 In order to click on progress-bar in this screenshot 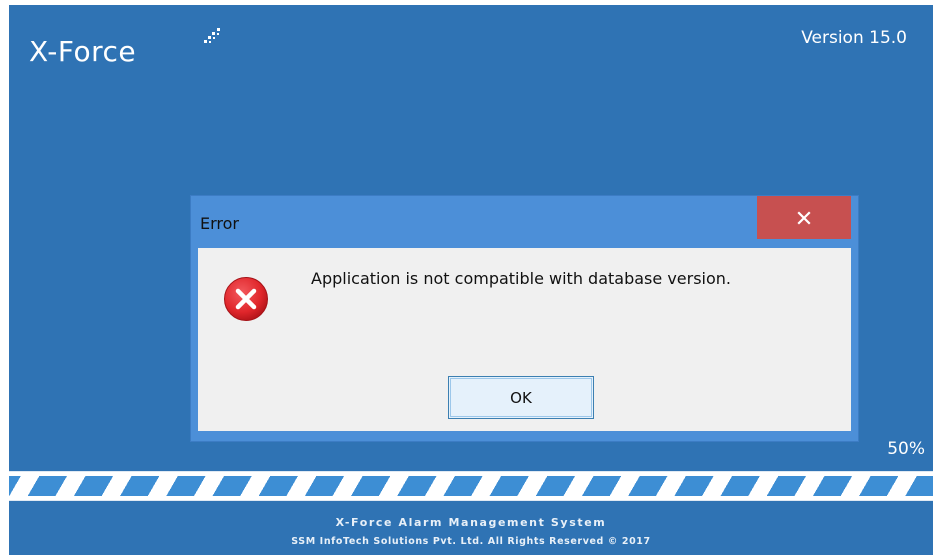, I will do `click(471, 486)`.